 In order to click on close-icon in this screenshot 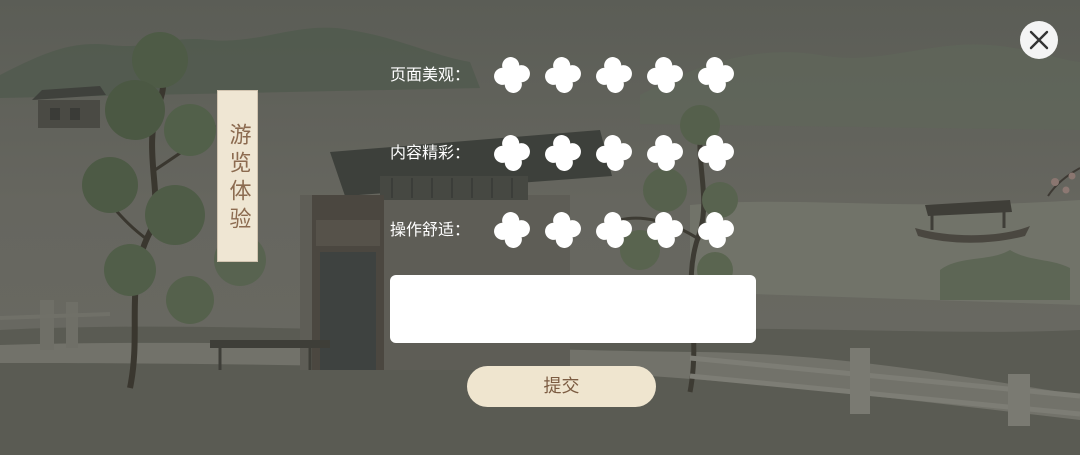, I will do `click(1039, 40)`.